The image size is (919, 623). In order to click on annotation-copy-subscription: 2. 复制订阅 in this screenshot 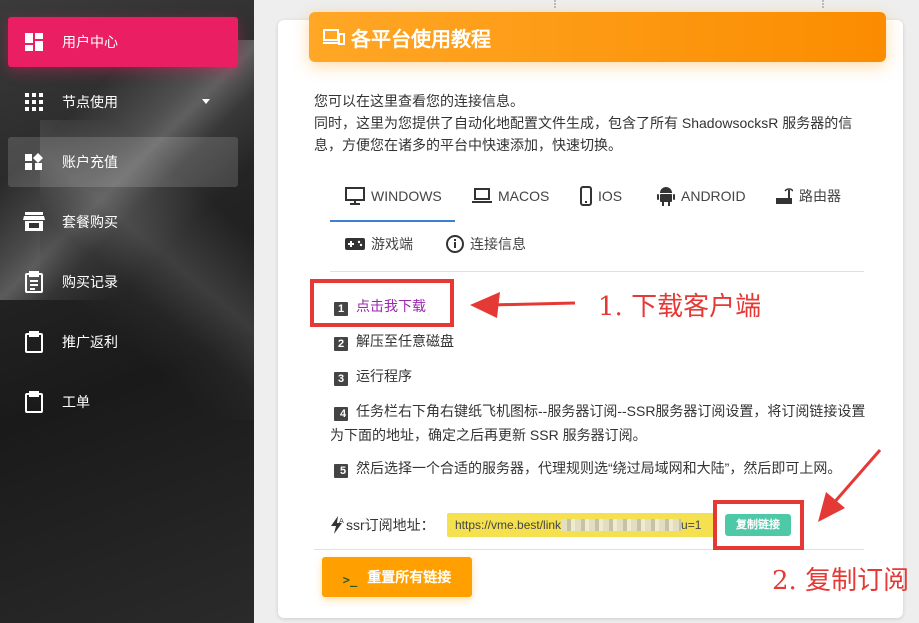, I will do `click(841, 581)`.